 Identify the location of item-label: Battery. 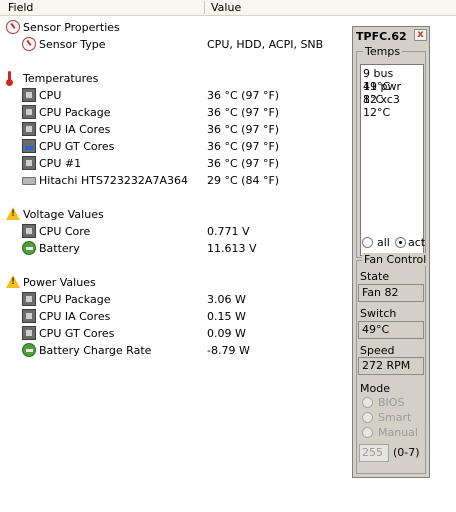
(59, 248).